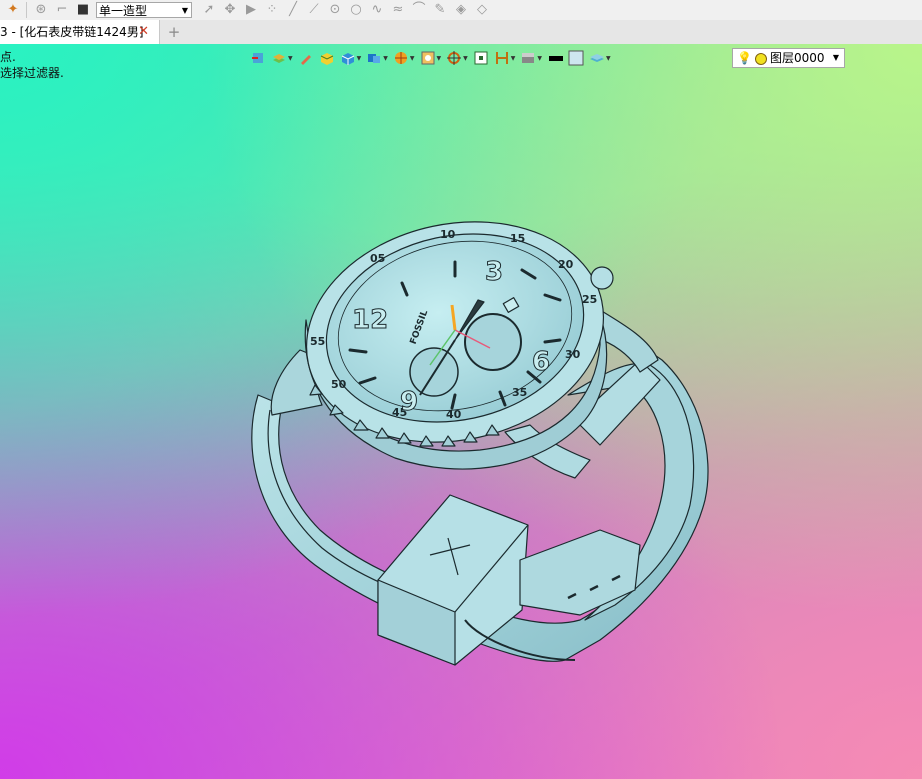 The width and height of the screenshot is (922, 779). What do you see at coordinates (398, 10) in the screenshot?
I see `wave-icon: ≈` at bounding box center [398, 10].